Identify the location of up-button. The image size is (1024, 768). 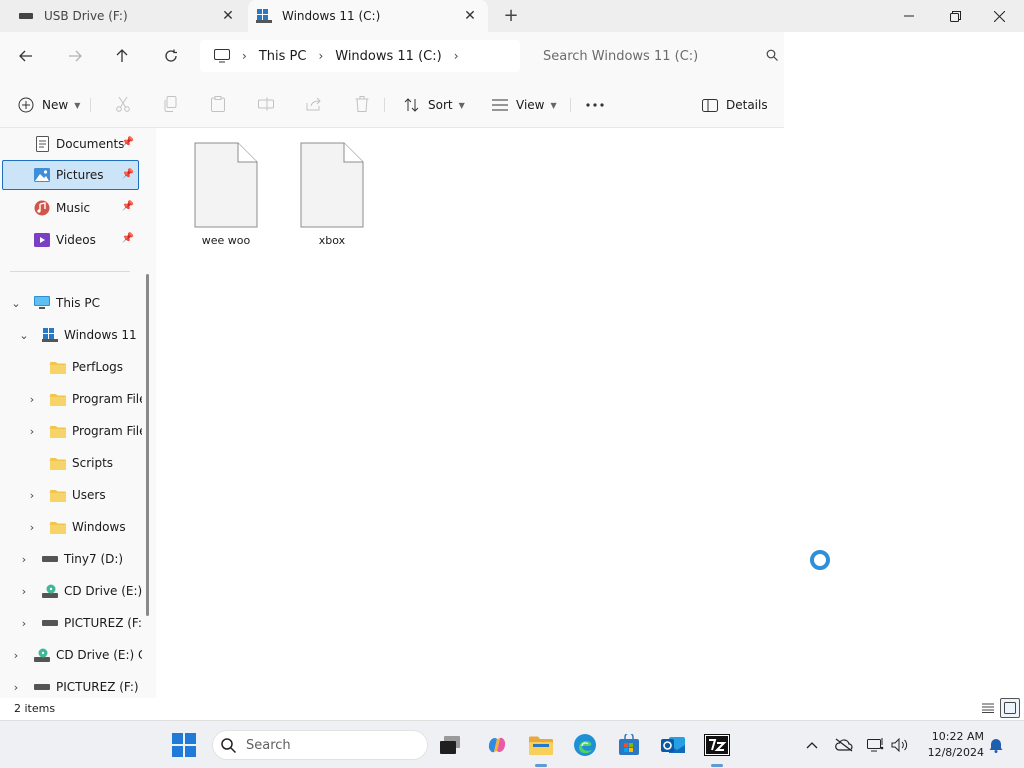
(122, 56).